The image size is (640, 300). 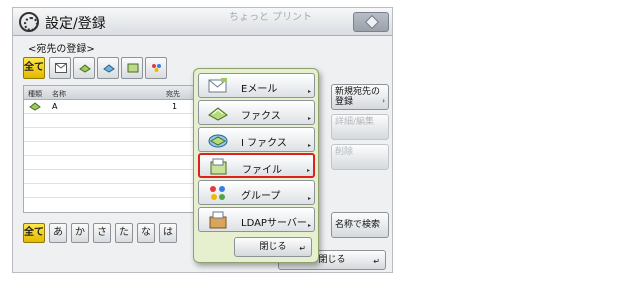 I want to click on page-title: 設定/登録, so click(x=75, y=24).